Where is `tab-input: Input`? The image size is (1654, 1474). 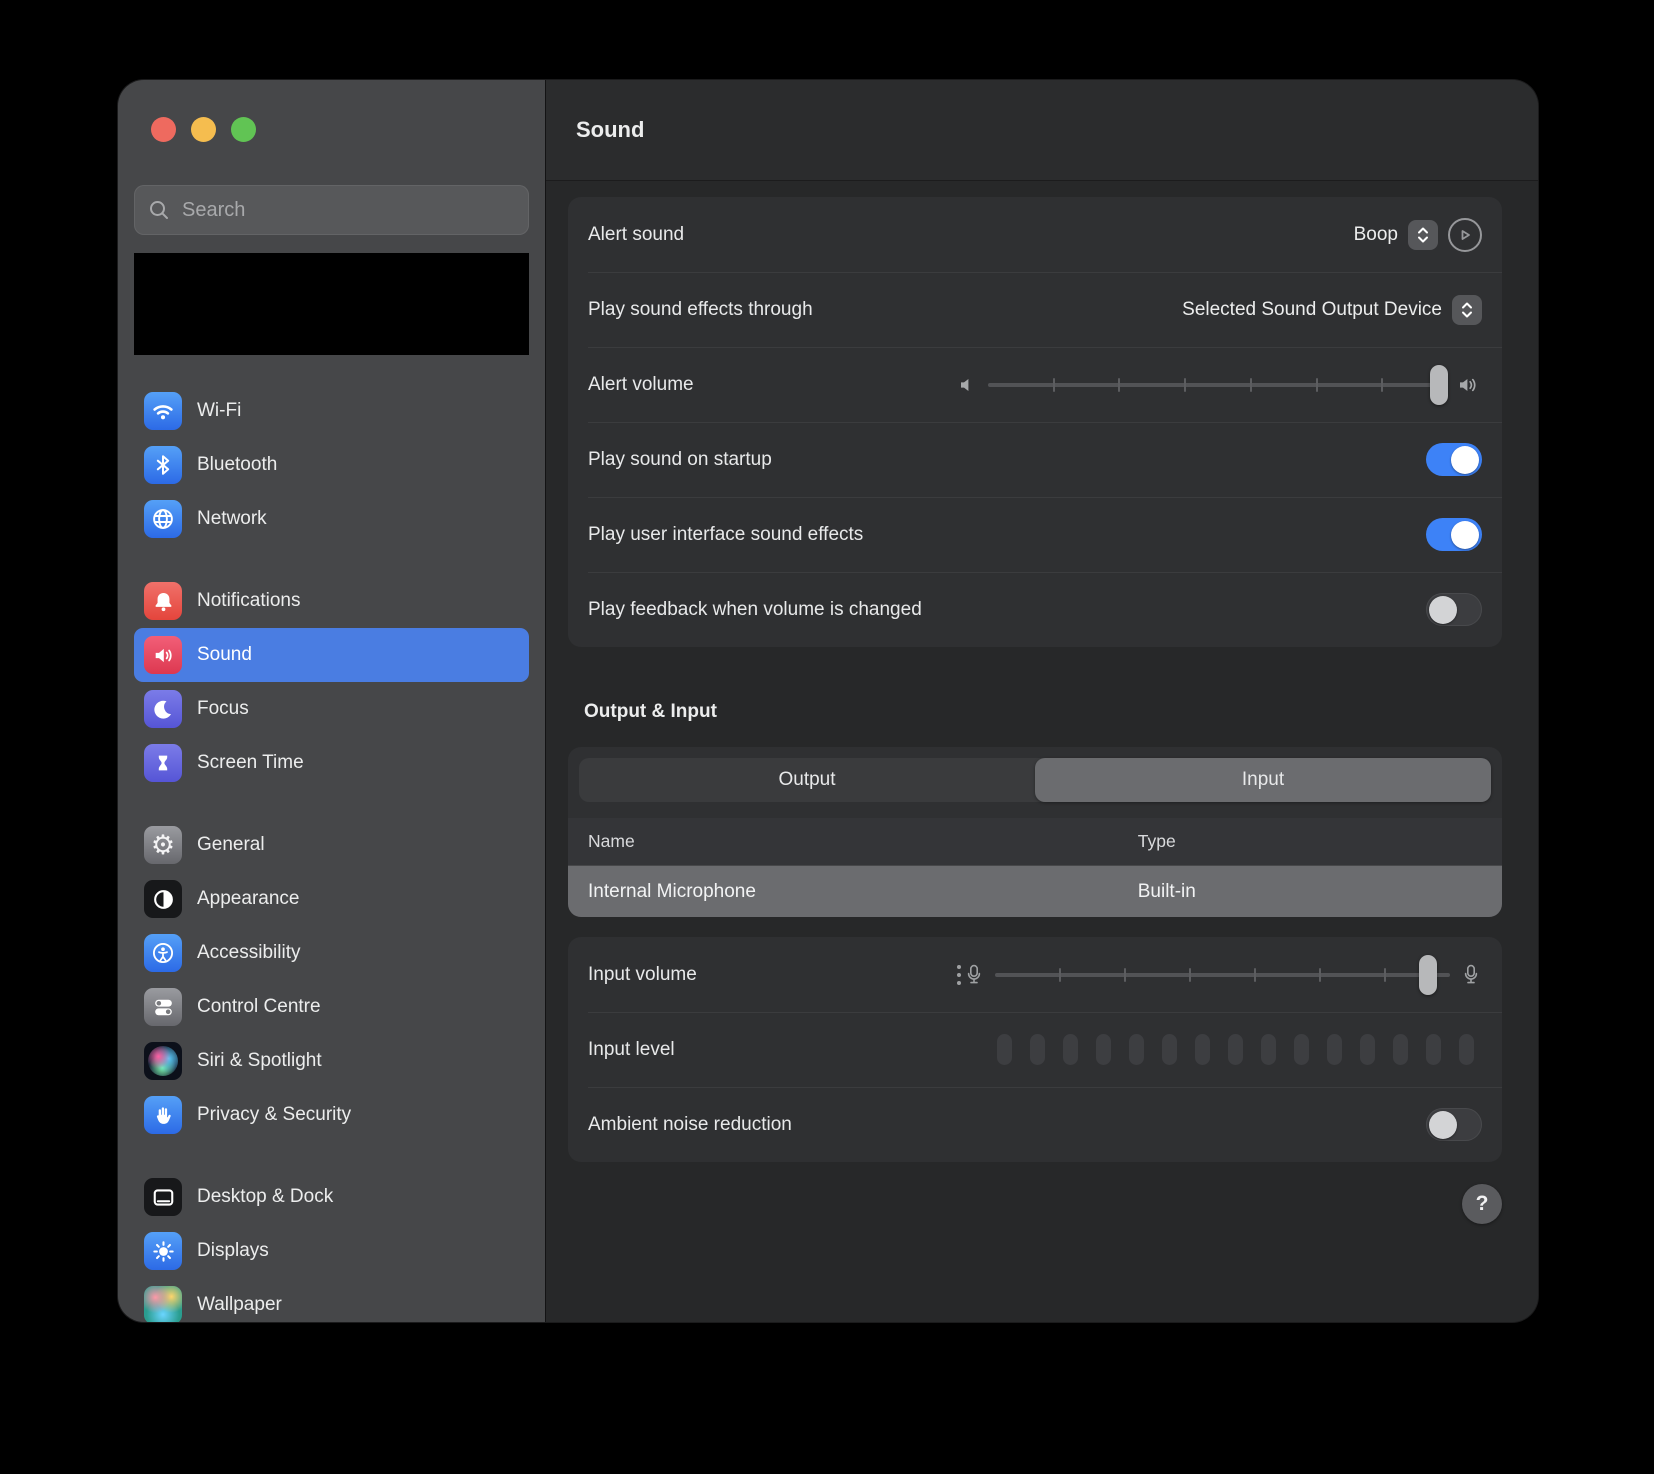
tab-input: Input is located at coordinates (1263, 780).